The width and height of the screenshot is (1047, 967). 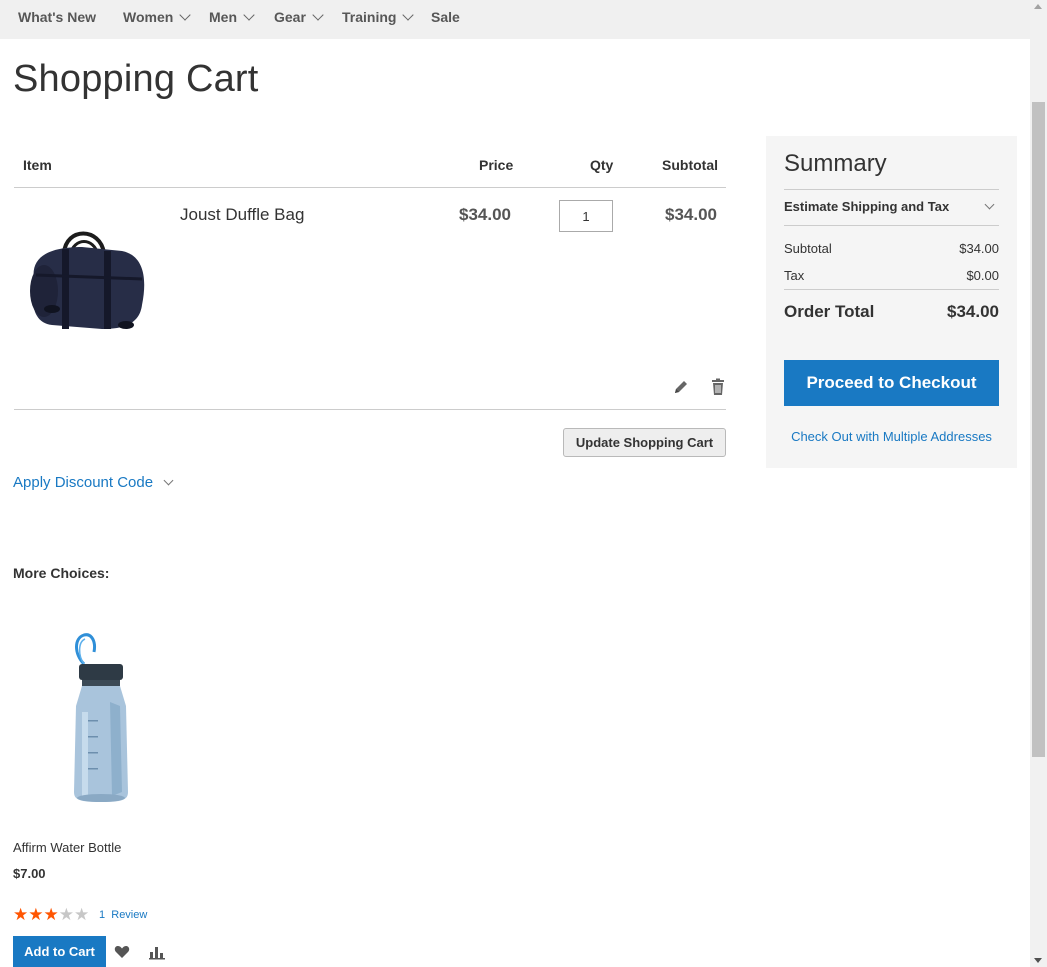 I want to click on scroll-down-arrow-icon, so click(x=1038, y=960).